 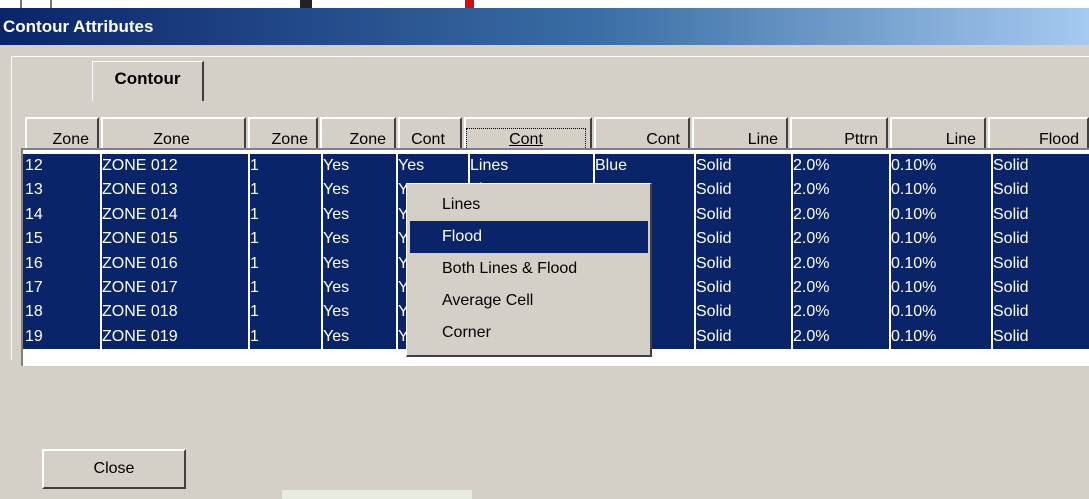 I want to click on table-cell: 12, so click(x=34, y=166).